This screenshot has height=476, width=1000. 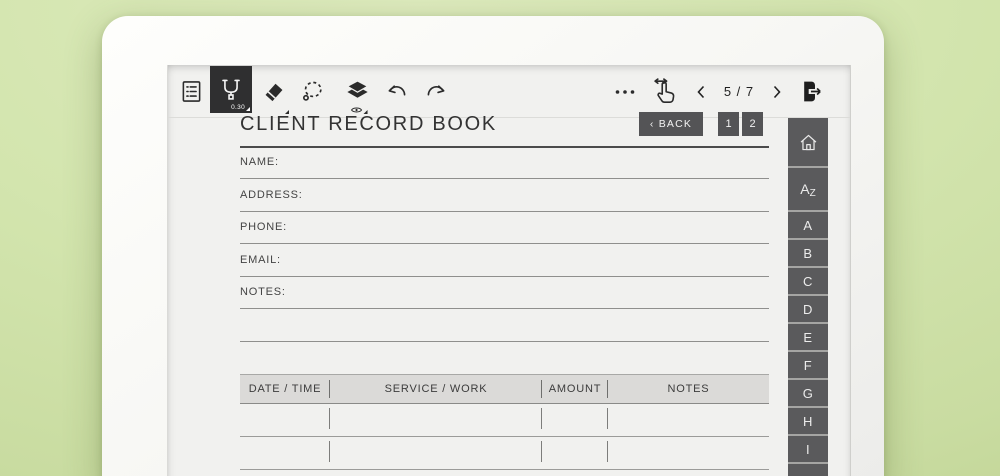 I want to click on exit-icon, so click(x=812, y=91).